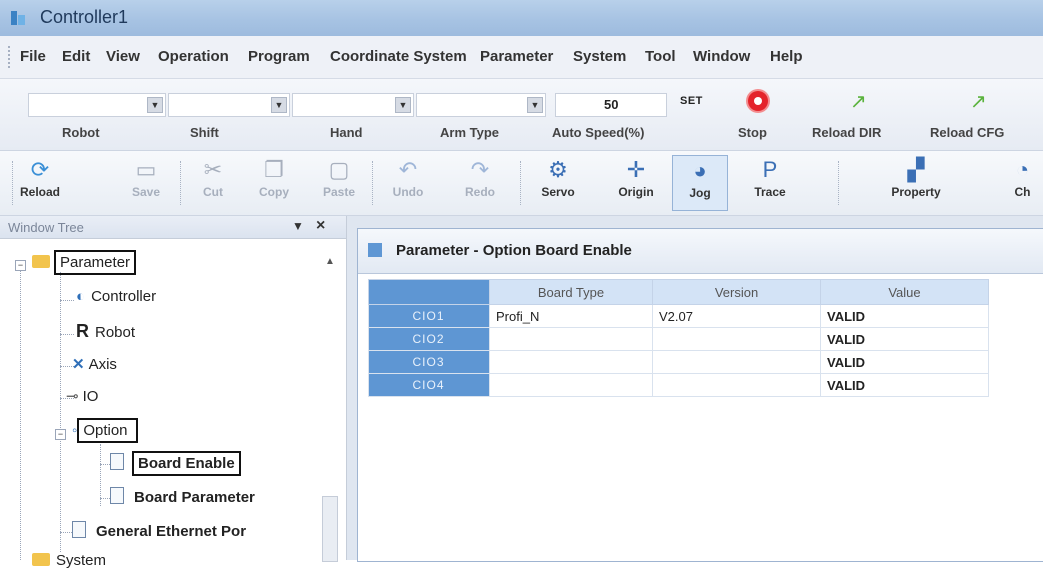 The height and width of the screenshot is (569, 1043). What do you see at coordinates (599, 56) in the screenshot?
I see `menu-system: System` at bounding box center [599, 56].